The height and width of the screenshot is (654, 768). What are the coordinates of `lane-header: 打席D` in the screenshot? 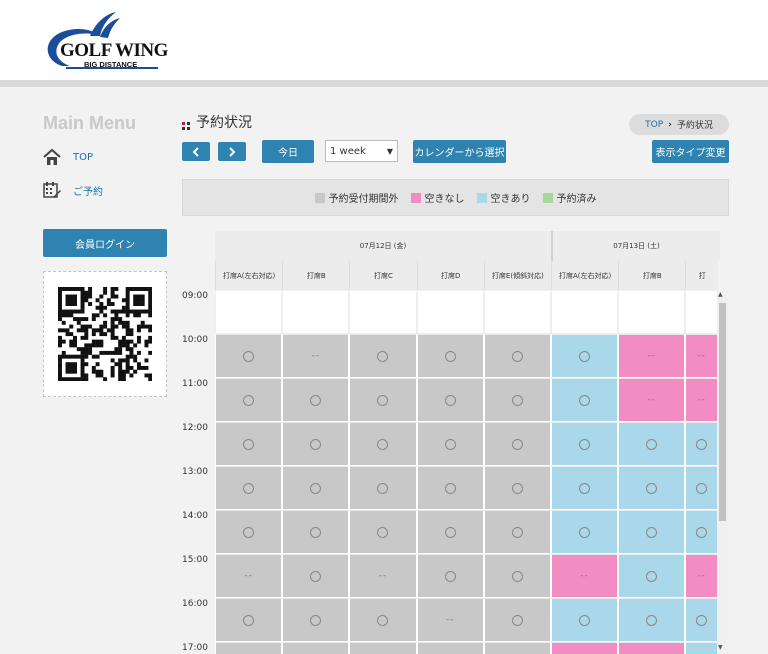 It's located at (450, 275).